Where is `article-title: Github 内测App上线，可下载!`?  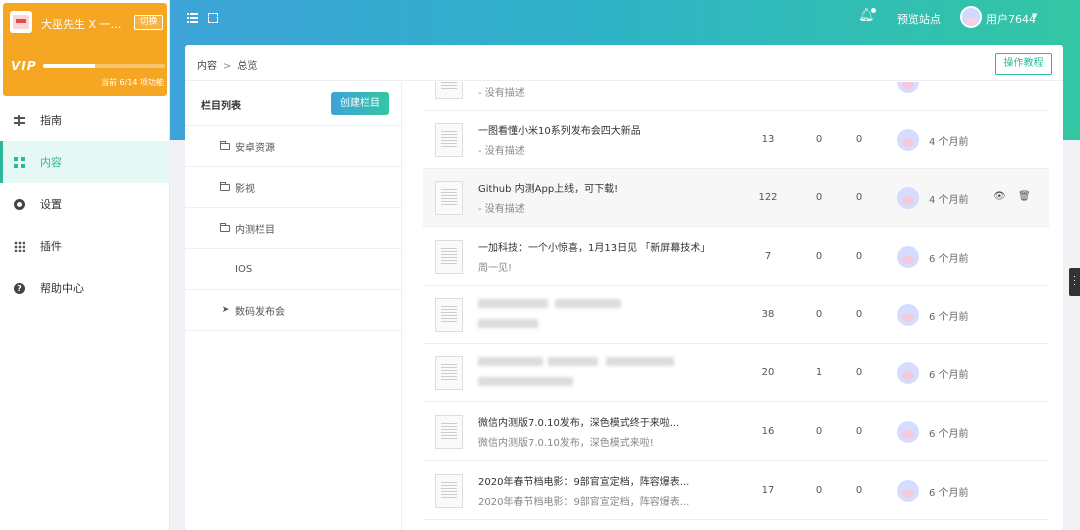 article-title: Github 内测App上线，可下载! is located at coordinates (603, 187).